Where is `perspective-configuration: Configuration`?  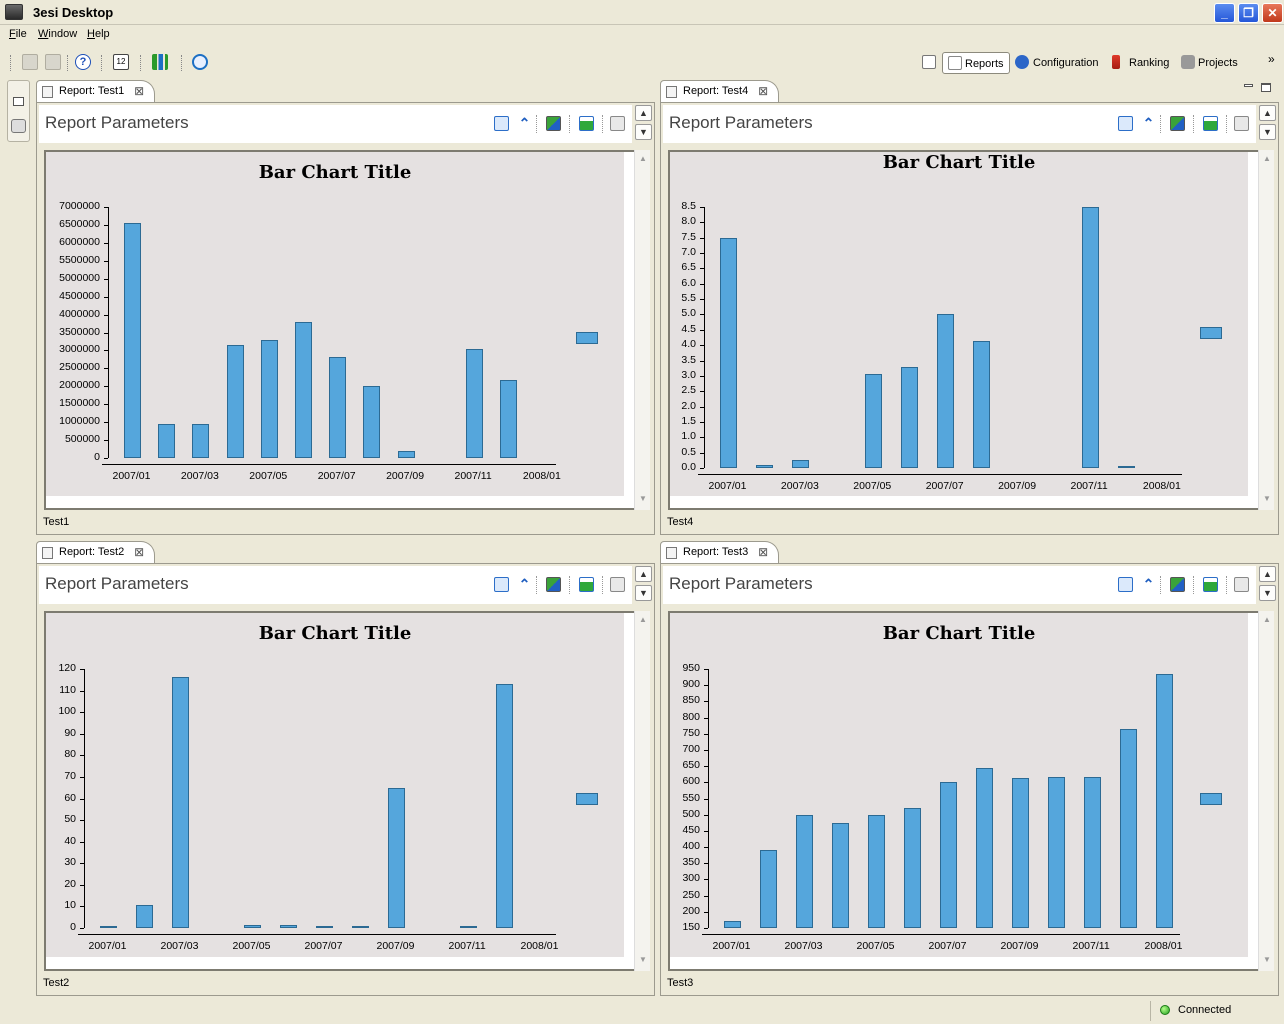 perspective-configuration: Configuration is located at coordinates (1058, 63).